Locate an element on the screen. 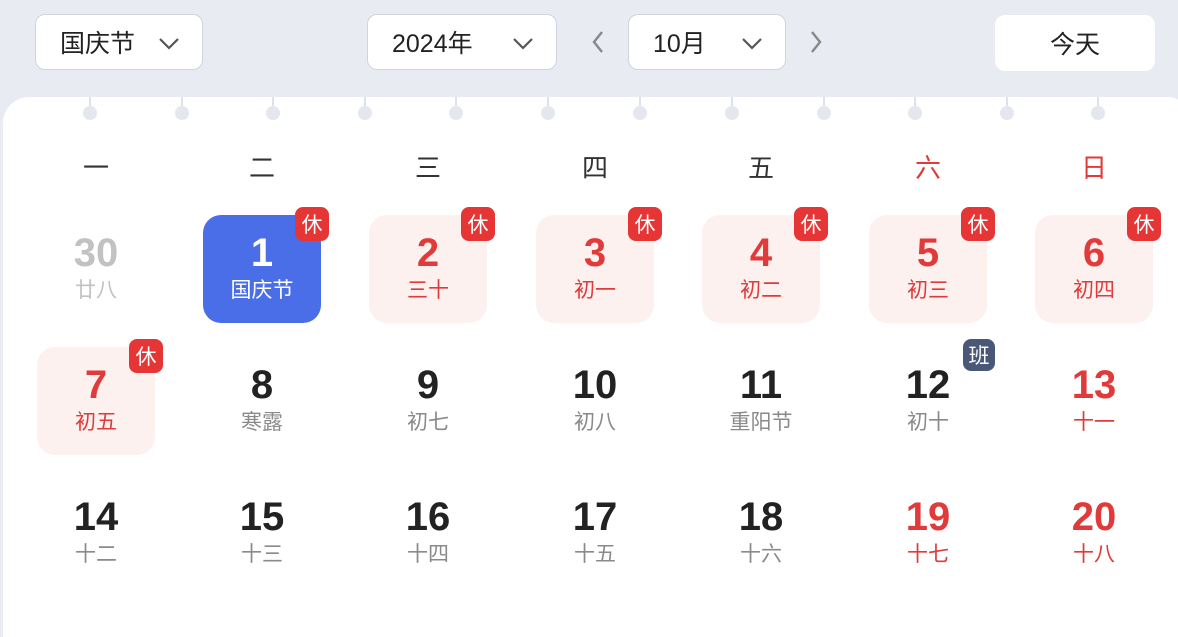 This screenshot has height=637, width=1178. day-cell: 30 廿八 is located at coordinates (96, 269).